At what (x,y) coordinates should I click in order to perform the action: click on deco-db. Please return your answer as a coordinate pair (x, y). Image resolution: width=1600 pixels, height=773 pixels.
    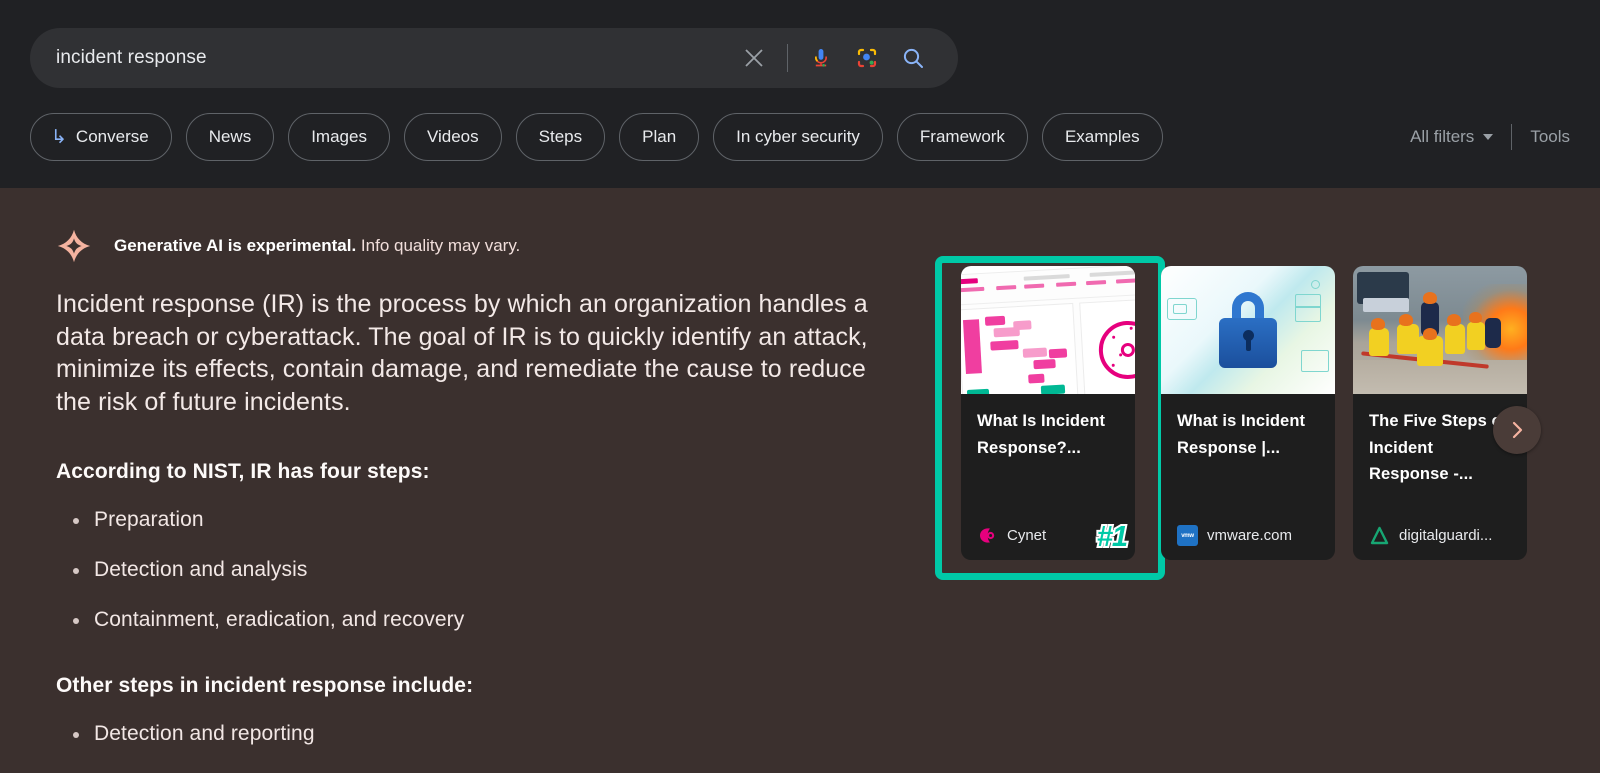
    Looking at the image, I should click on (1315, 361).